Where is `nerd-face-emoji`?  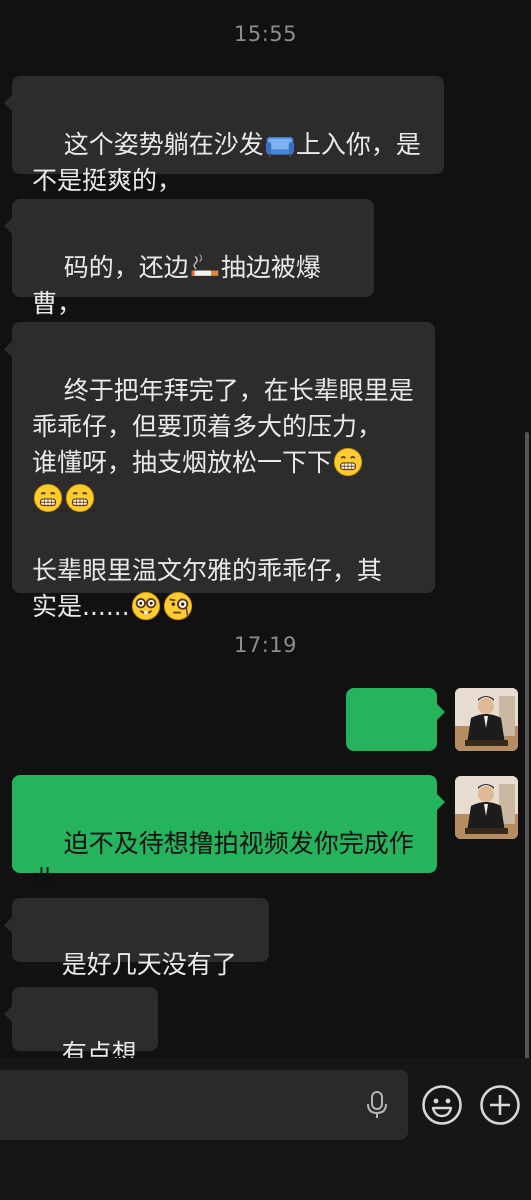 nerd-face-emoji is located at coordinates (146, 606).